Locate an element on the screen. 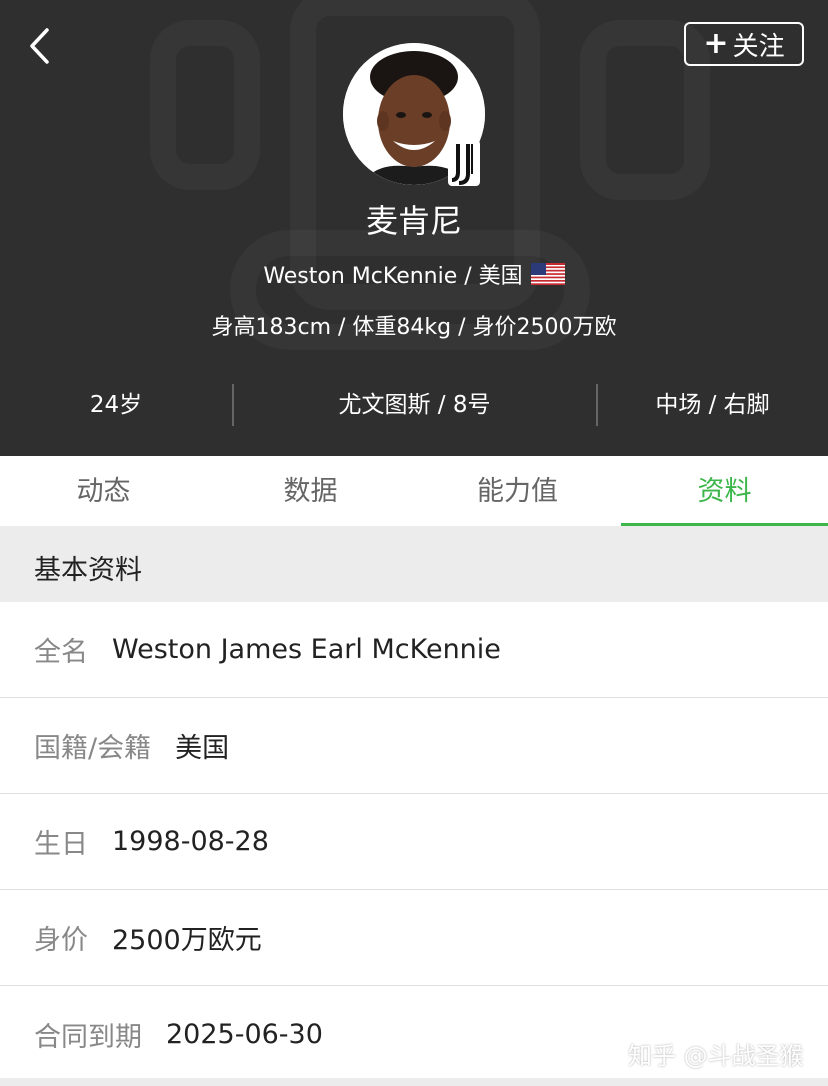  tab-data: 数据 is located at coordinates (310, 491).